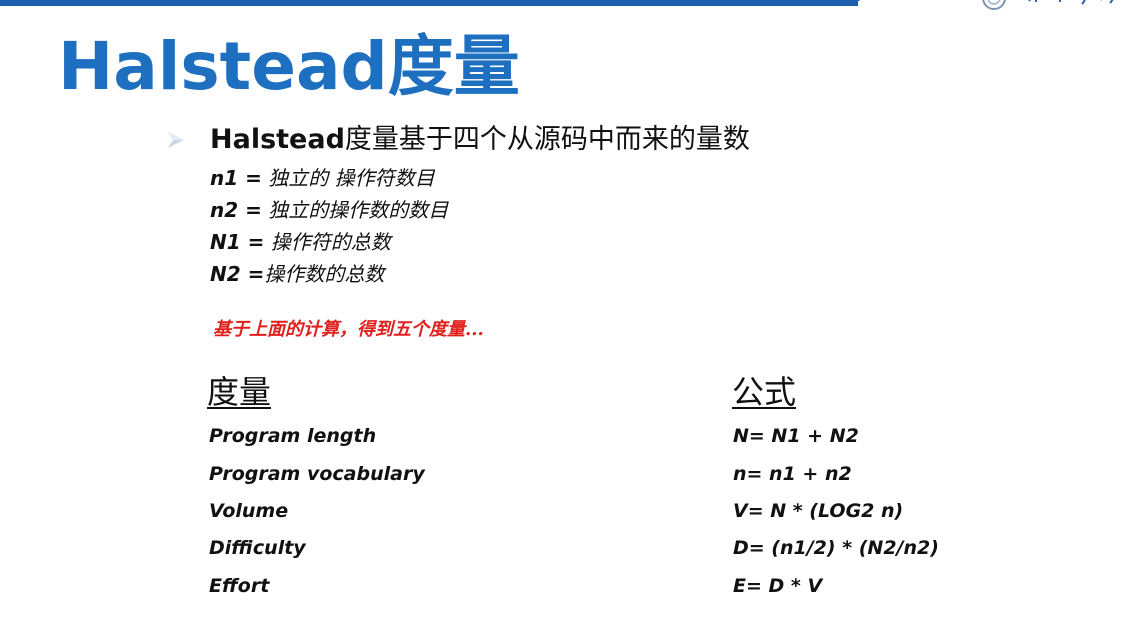 Image resolution: width=1127 pixels, height=626 pixels. I want to click on metric-name: Effort, so click(239, 586).